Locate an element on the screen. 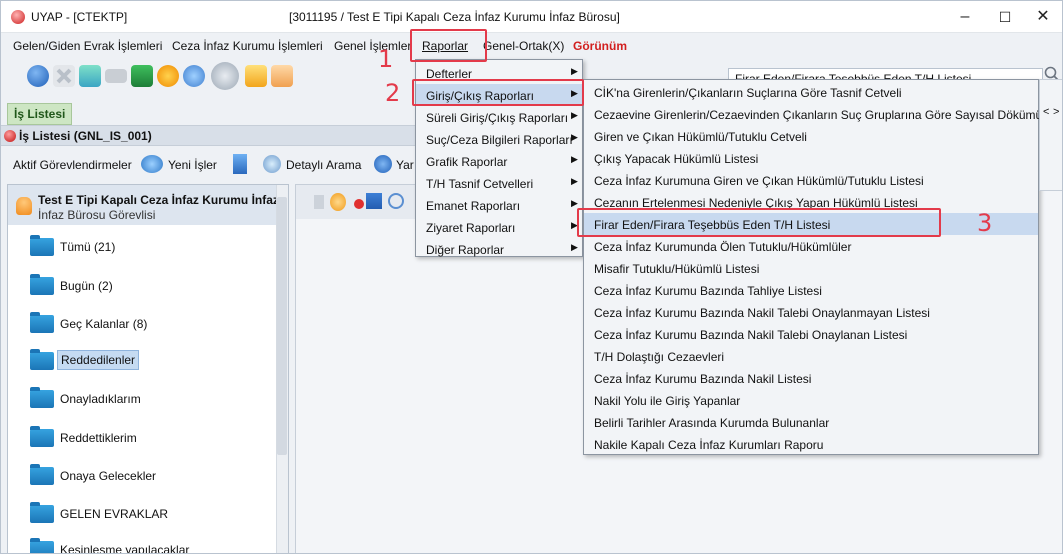  submenu-item: T/H Dolaştığı Cezaevleri is located at coordinates (811, 356).